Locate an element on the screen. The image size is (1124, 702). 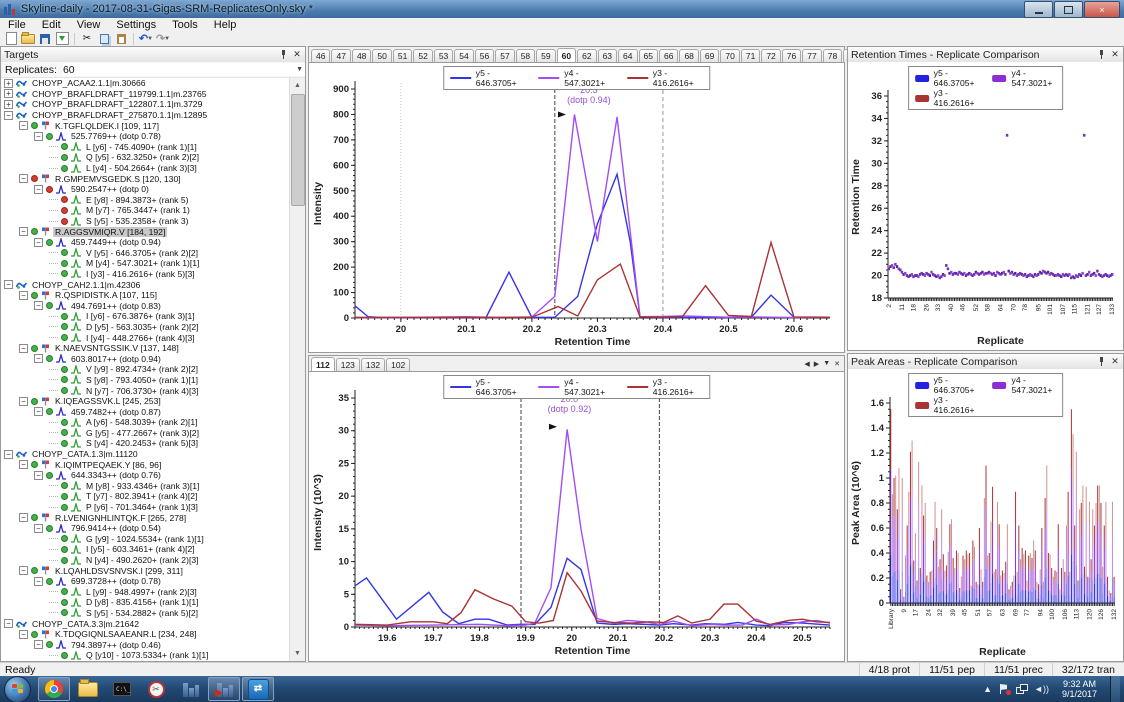
replicate-tab-52: 52 is located at coordinates (423, 55).